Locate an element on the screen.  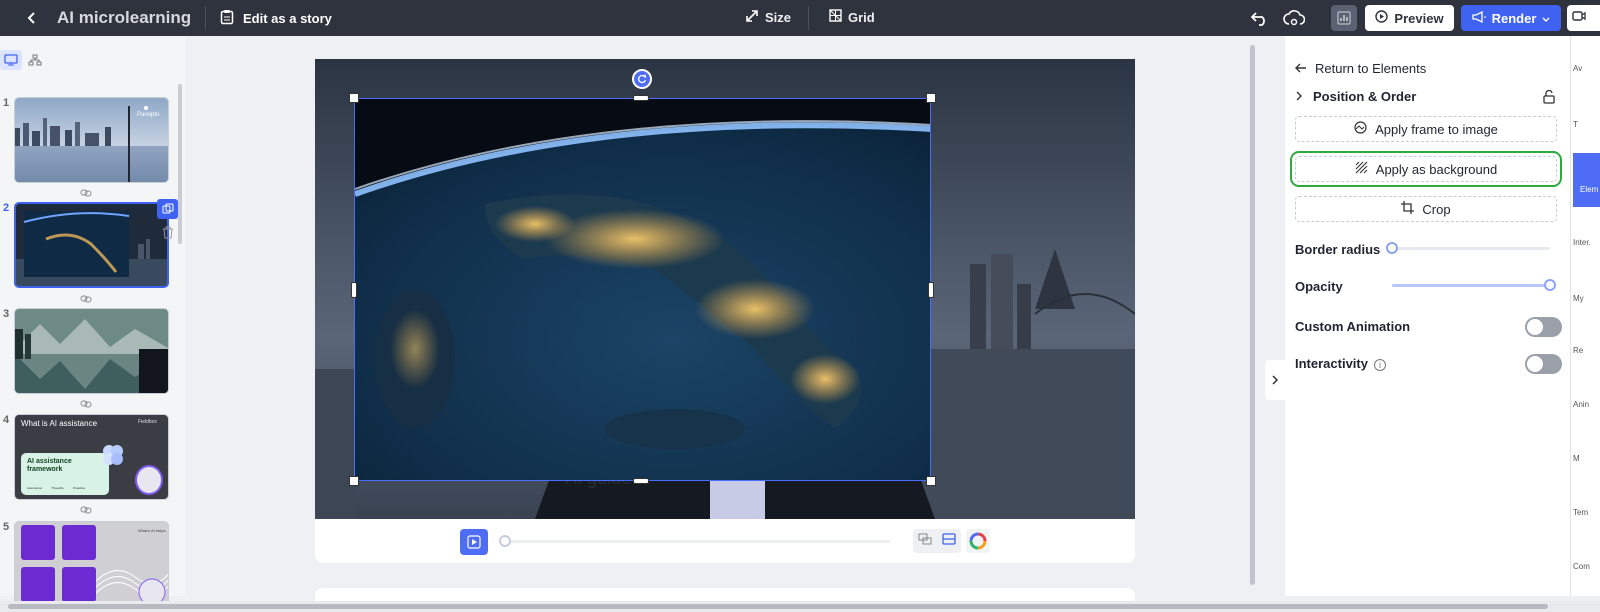
interactivity-toggle is located at coordinates (1543, 364).